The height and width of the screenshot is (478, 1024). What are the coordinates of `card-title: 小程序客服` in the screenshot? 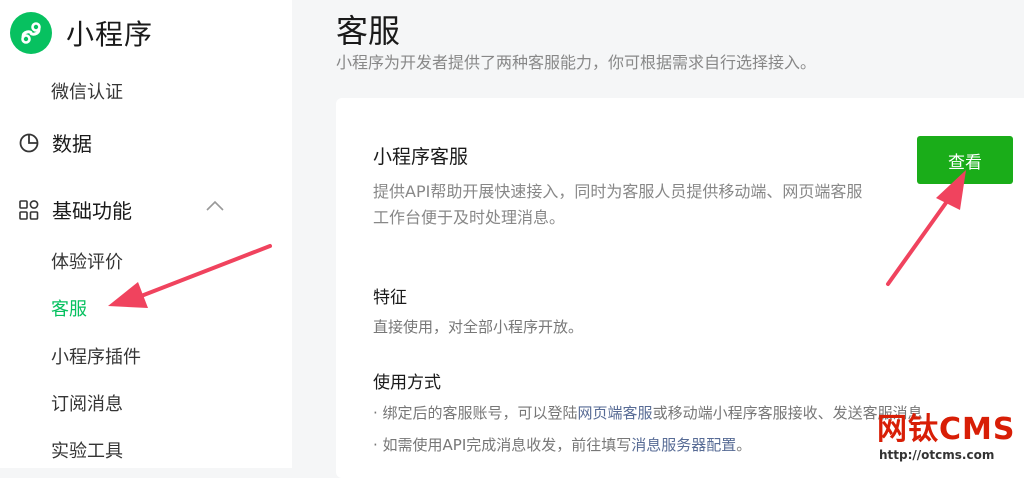 It's located at (421, 157).